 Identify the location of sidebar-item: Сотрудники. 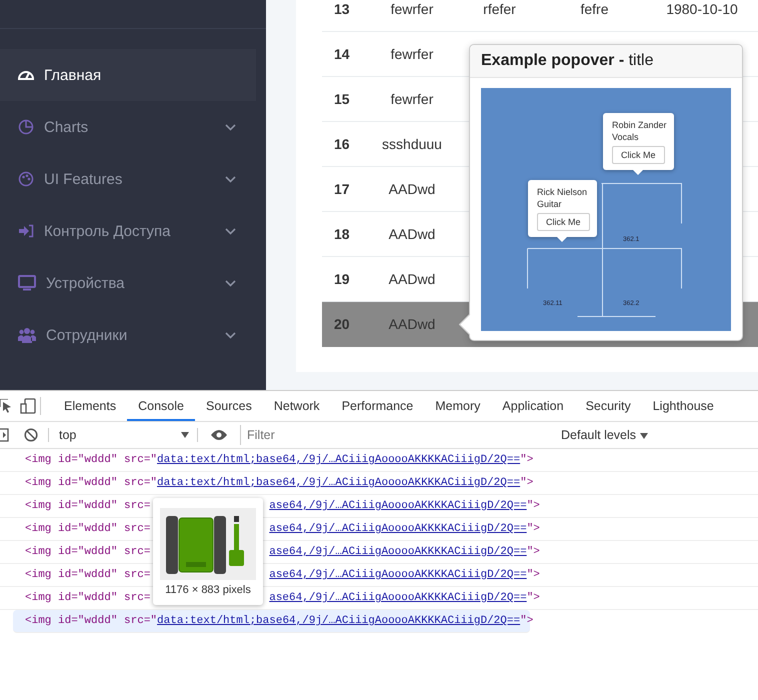
(128, 335).